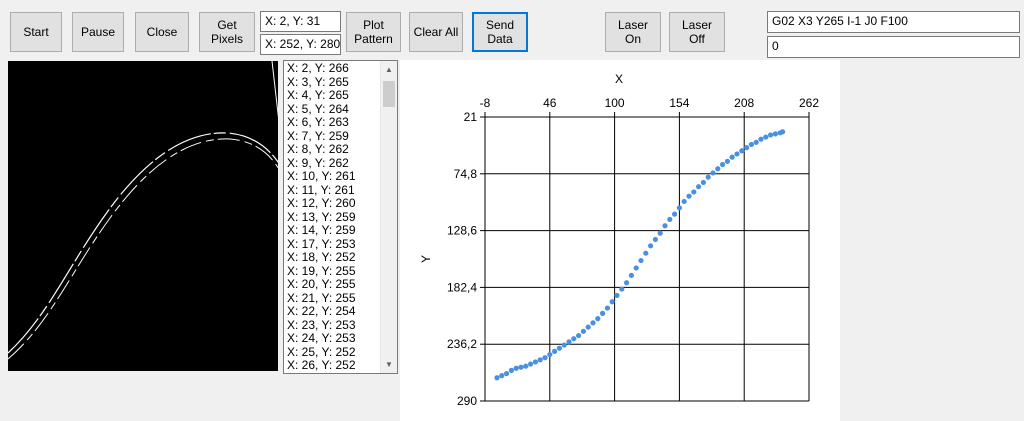  What do you see at coordinates (373, 32) in the screenshot?
I see `plot-pattern-button: Plot Pattern` at bounding box center [373, 32].